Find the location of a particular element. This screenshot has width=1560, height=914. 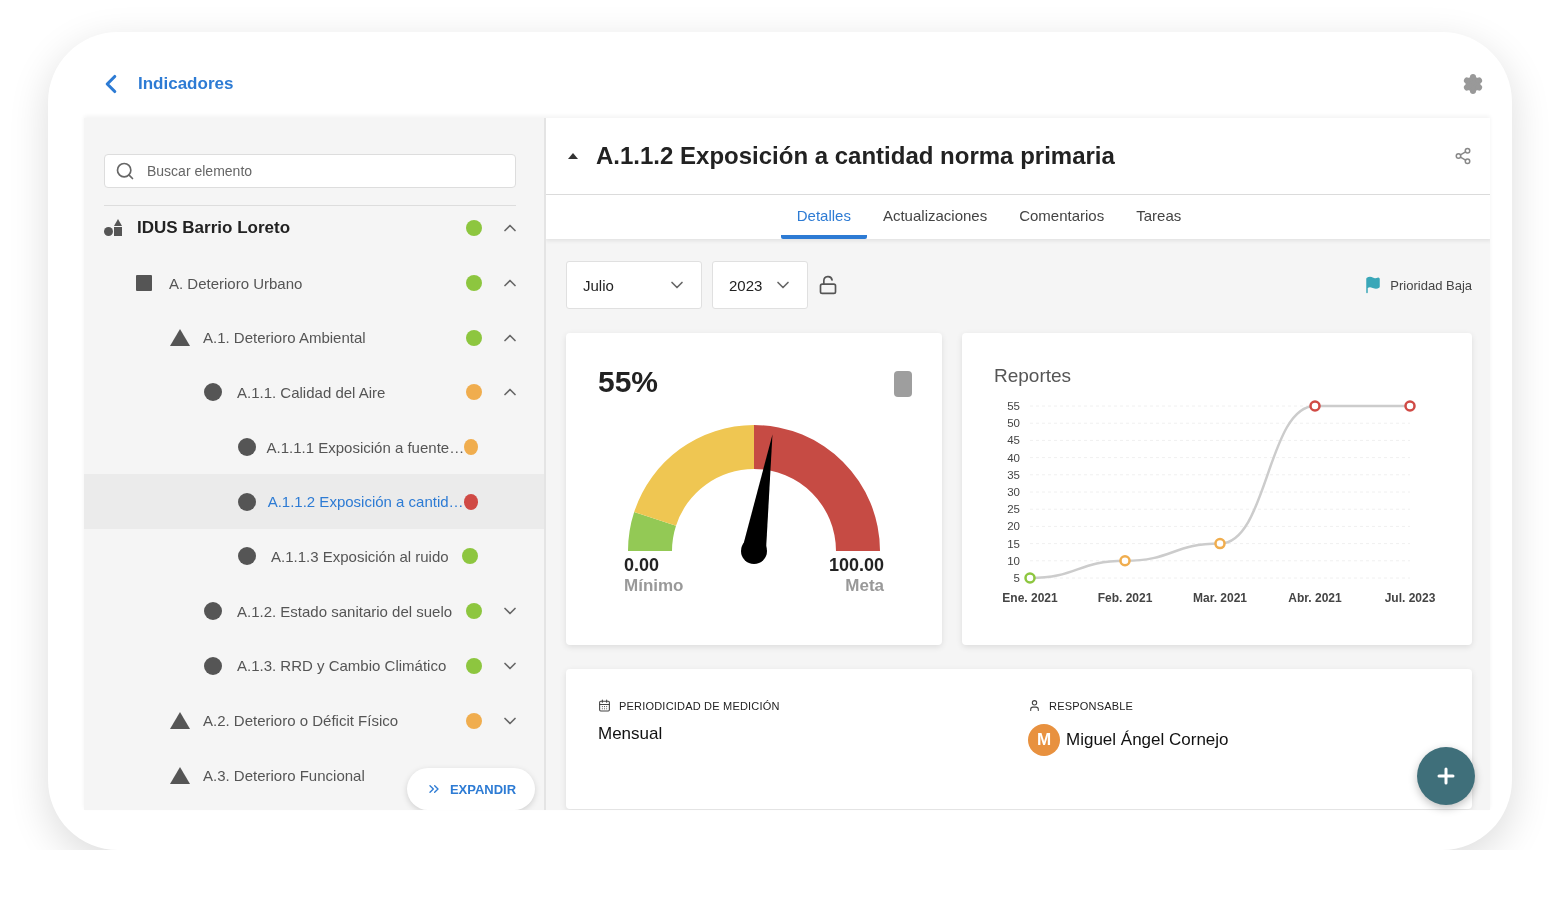

axis-label: 35 is located at coordinates (1013, 474).